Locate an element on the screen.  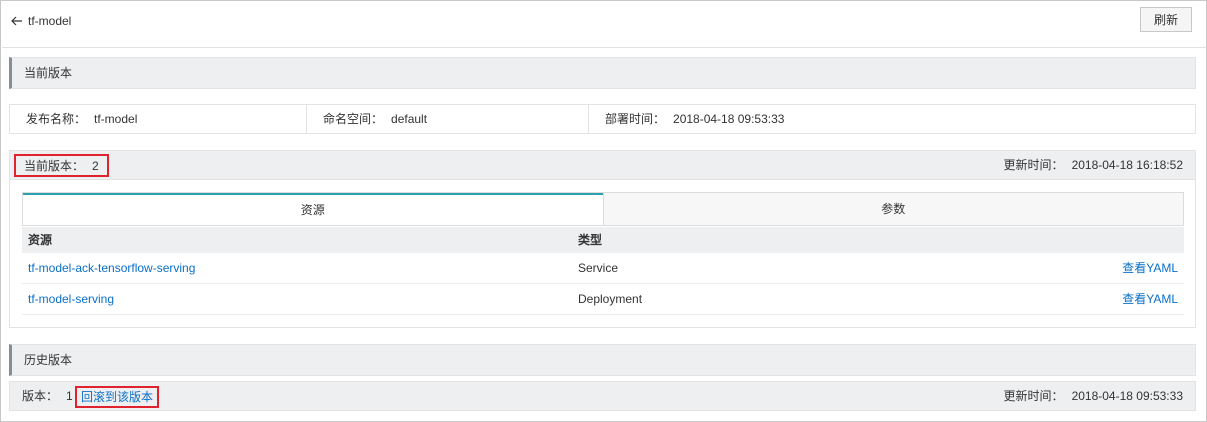
current-version-bar: 当前版本： 2 更新时间： 2018-04-18 16:18:52 is located at coordinates (602, 165).